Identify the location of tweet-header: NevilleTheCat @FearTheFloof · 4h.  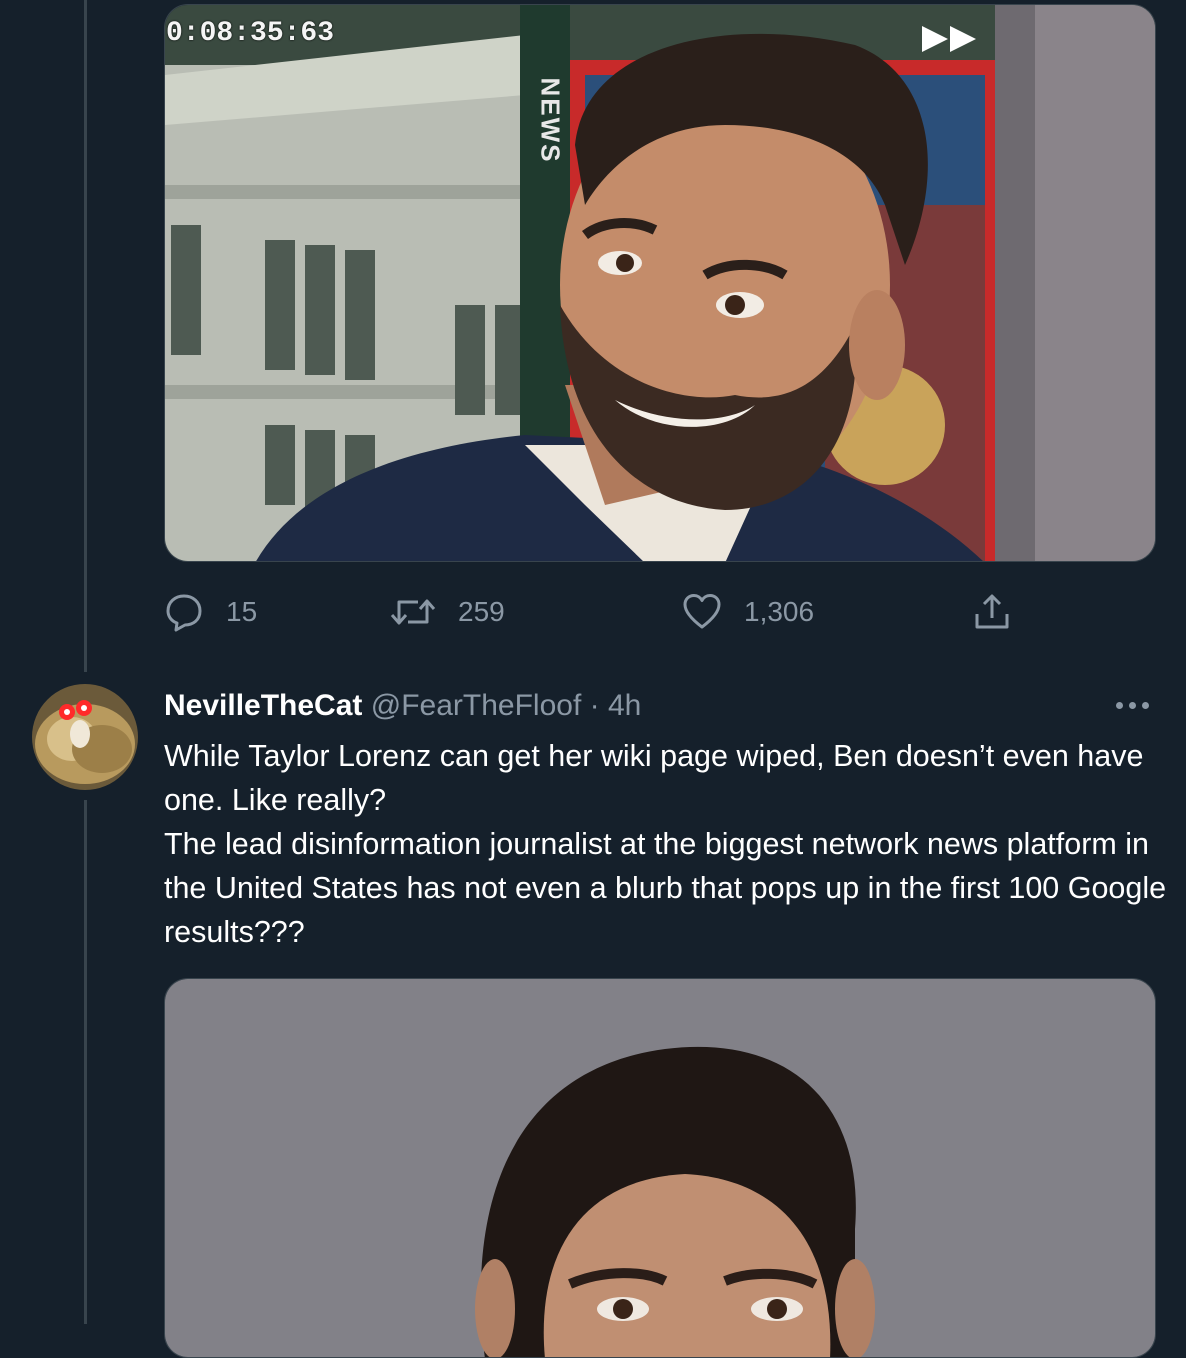
(402, 706).